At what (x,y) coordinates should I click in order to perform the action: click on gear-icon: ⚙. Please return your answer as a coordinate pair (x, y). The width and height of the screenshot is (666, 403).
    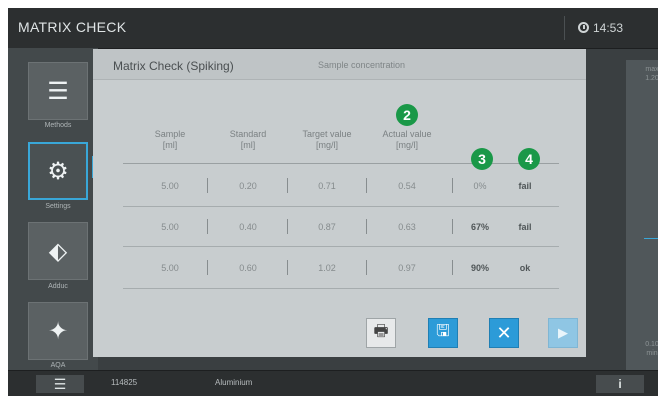
    Looking at the image, I should click on (58, 171).